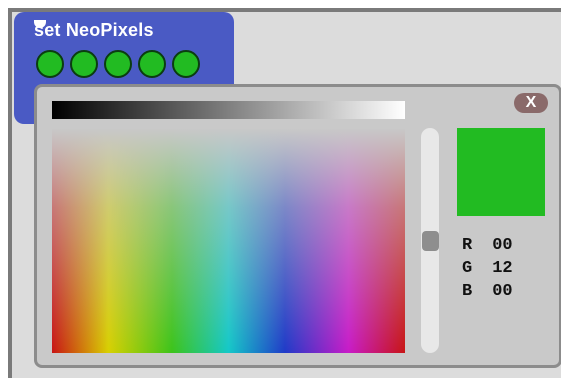 The width and height of the screenshot is (561, 378). What do you see at coordinates (430, 241) in the screenshot?
I see `slider-knob` at bounding box center [430, 241].